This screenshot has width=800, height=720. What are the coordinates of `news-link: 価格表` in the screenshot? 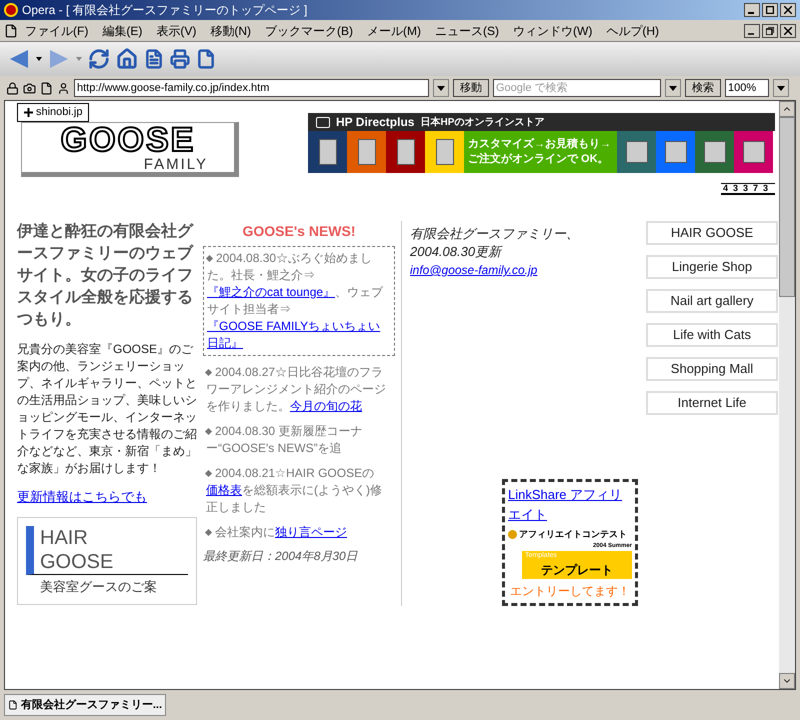 It's located at (224, 490).